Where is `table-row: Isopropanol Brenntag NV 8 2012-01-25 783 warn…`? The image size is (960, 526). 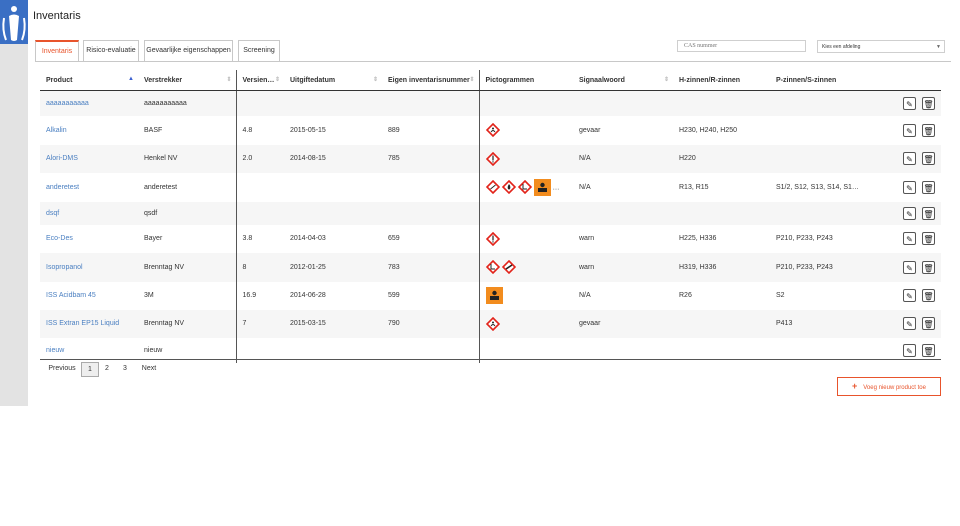
table-row: Isopropanol Brenntag NV 8 2012-01-25 783 warn… is located at coordinates (490, 267).